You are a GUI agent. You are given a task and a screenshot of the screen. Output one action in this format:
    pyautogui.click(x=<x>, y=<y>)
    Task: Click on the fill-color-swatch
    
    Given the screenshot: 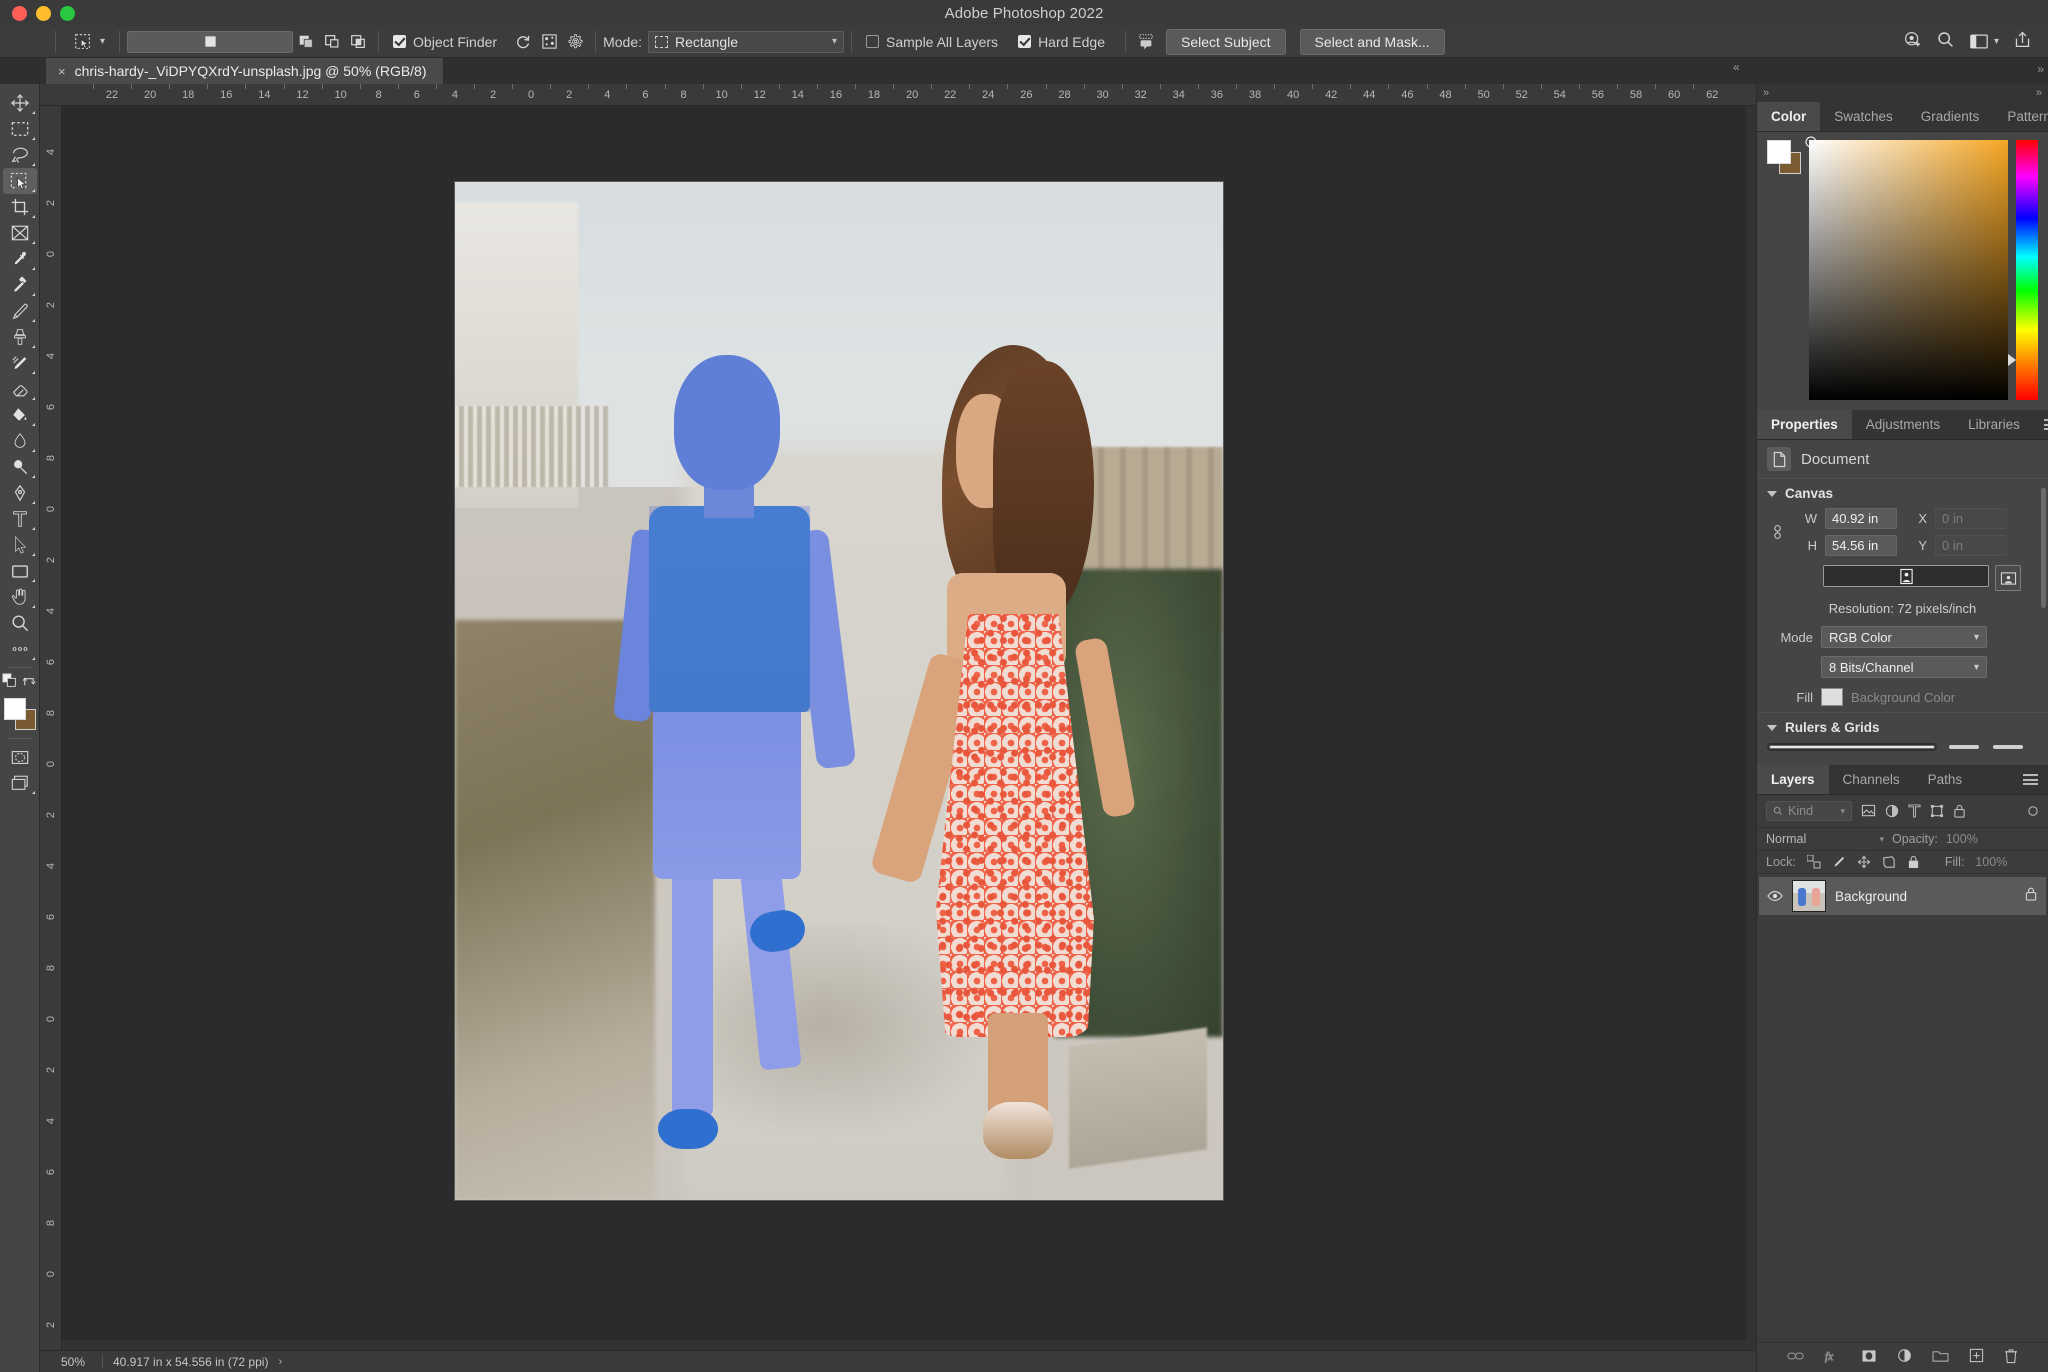 What is the action you would take?
    pyautogui.click(x=1832, y=697)
    